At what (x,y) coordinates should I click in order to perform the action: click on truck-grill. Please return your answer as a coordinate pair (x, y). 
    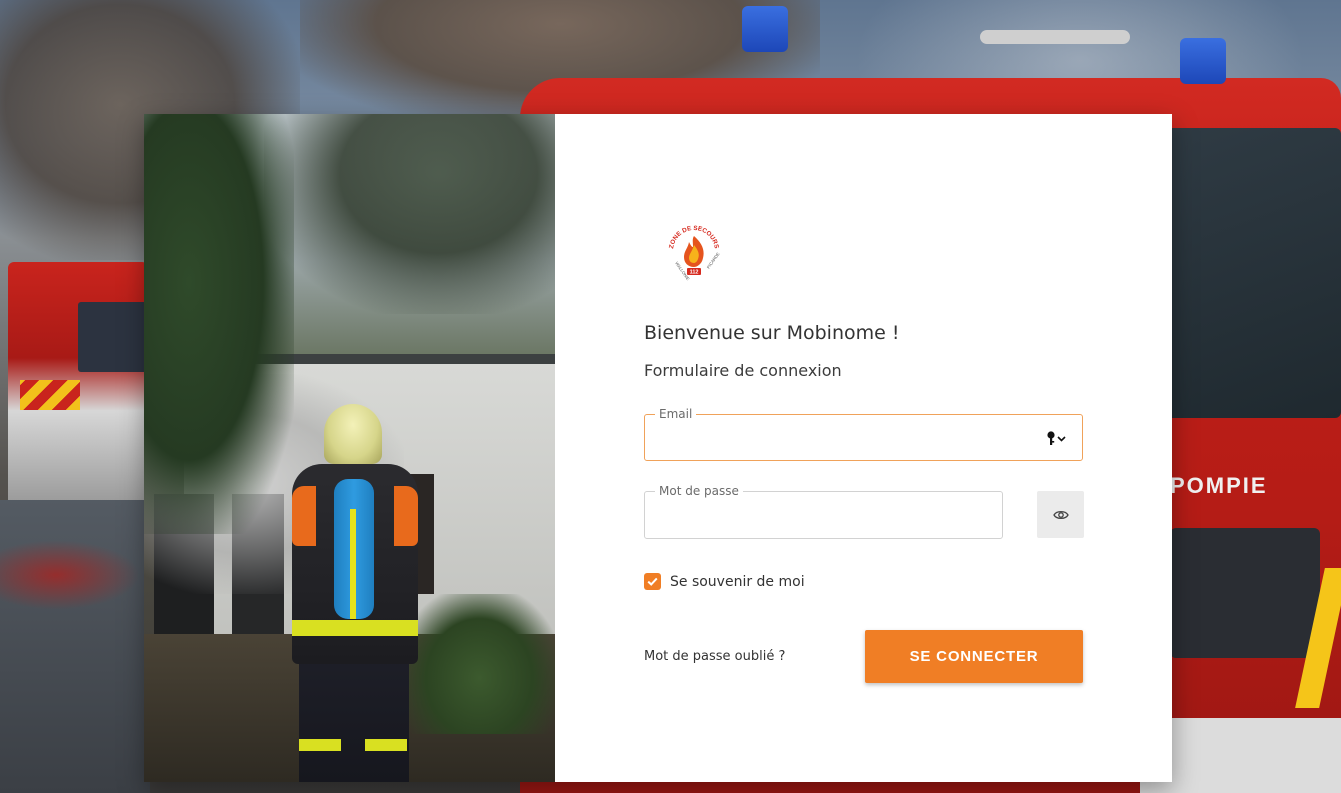
    Looking at the image, I should click on (1245, 593).